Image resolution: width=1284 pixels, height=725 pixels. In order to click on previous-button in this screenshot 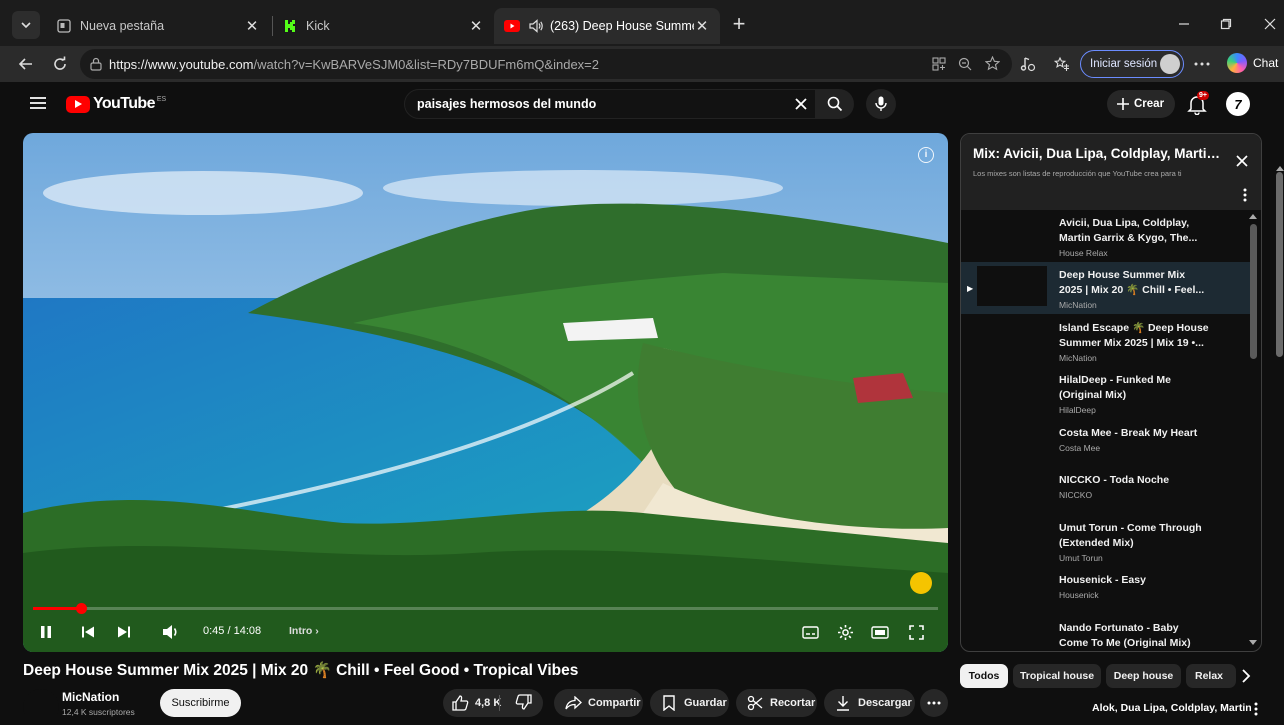, I will do `click(88, 632)`.